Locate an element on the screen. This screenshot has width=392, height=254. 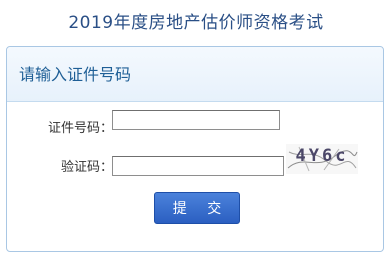
captcha-image: 4Y6c is located at coordinates (322, 159).